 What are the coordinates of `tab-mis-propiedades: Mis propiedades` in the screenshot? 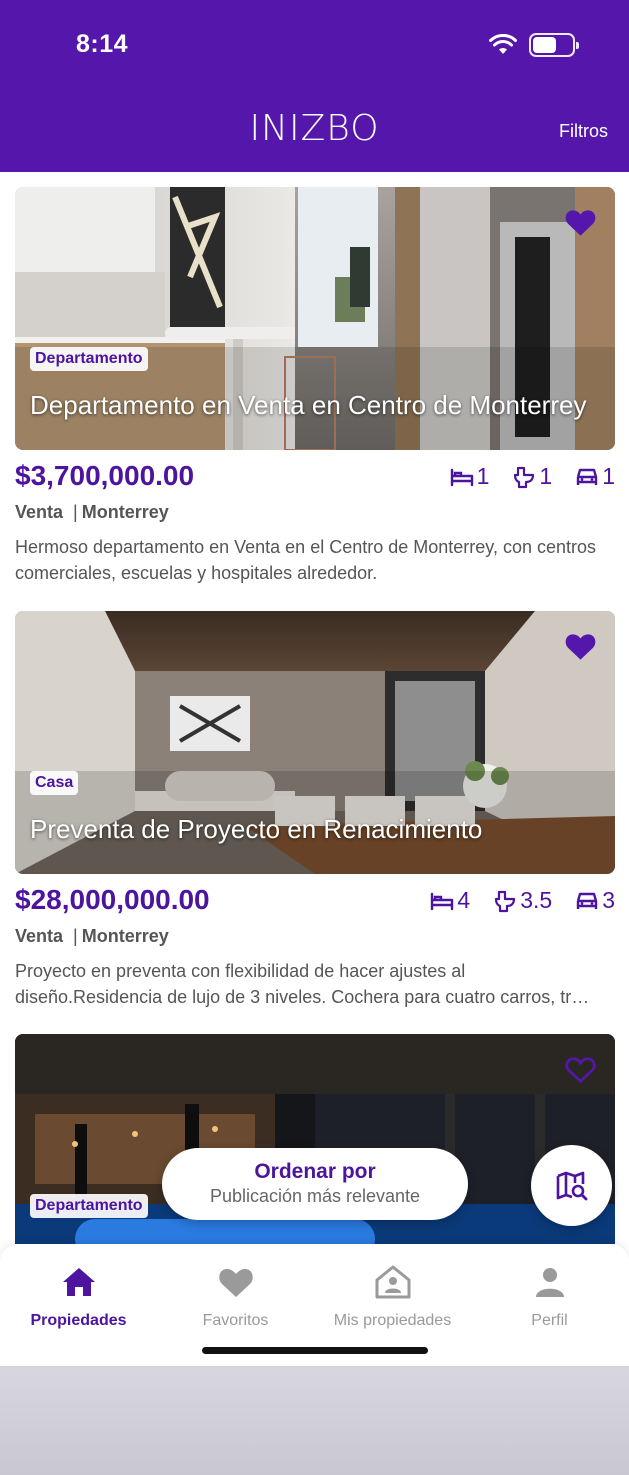 It's located at (392, 1297).